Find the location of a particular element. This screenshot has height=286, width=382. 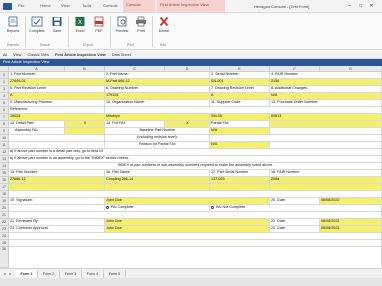

breadcrumb-item: View is located at coordinates (17, 55).